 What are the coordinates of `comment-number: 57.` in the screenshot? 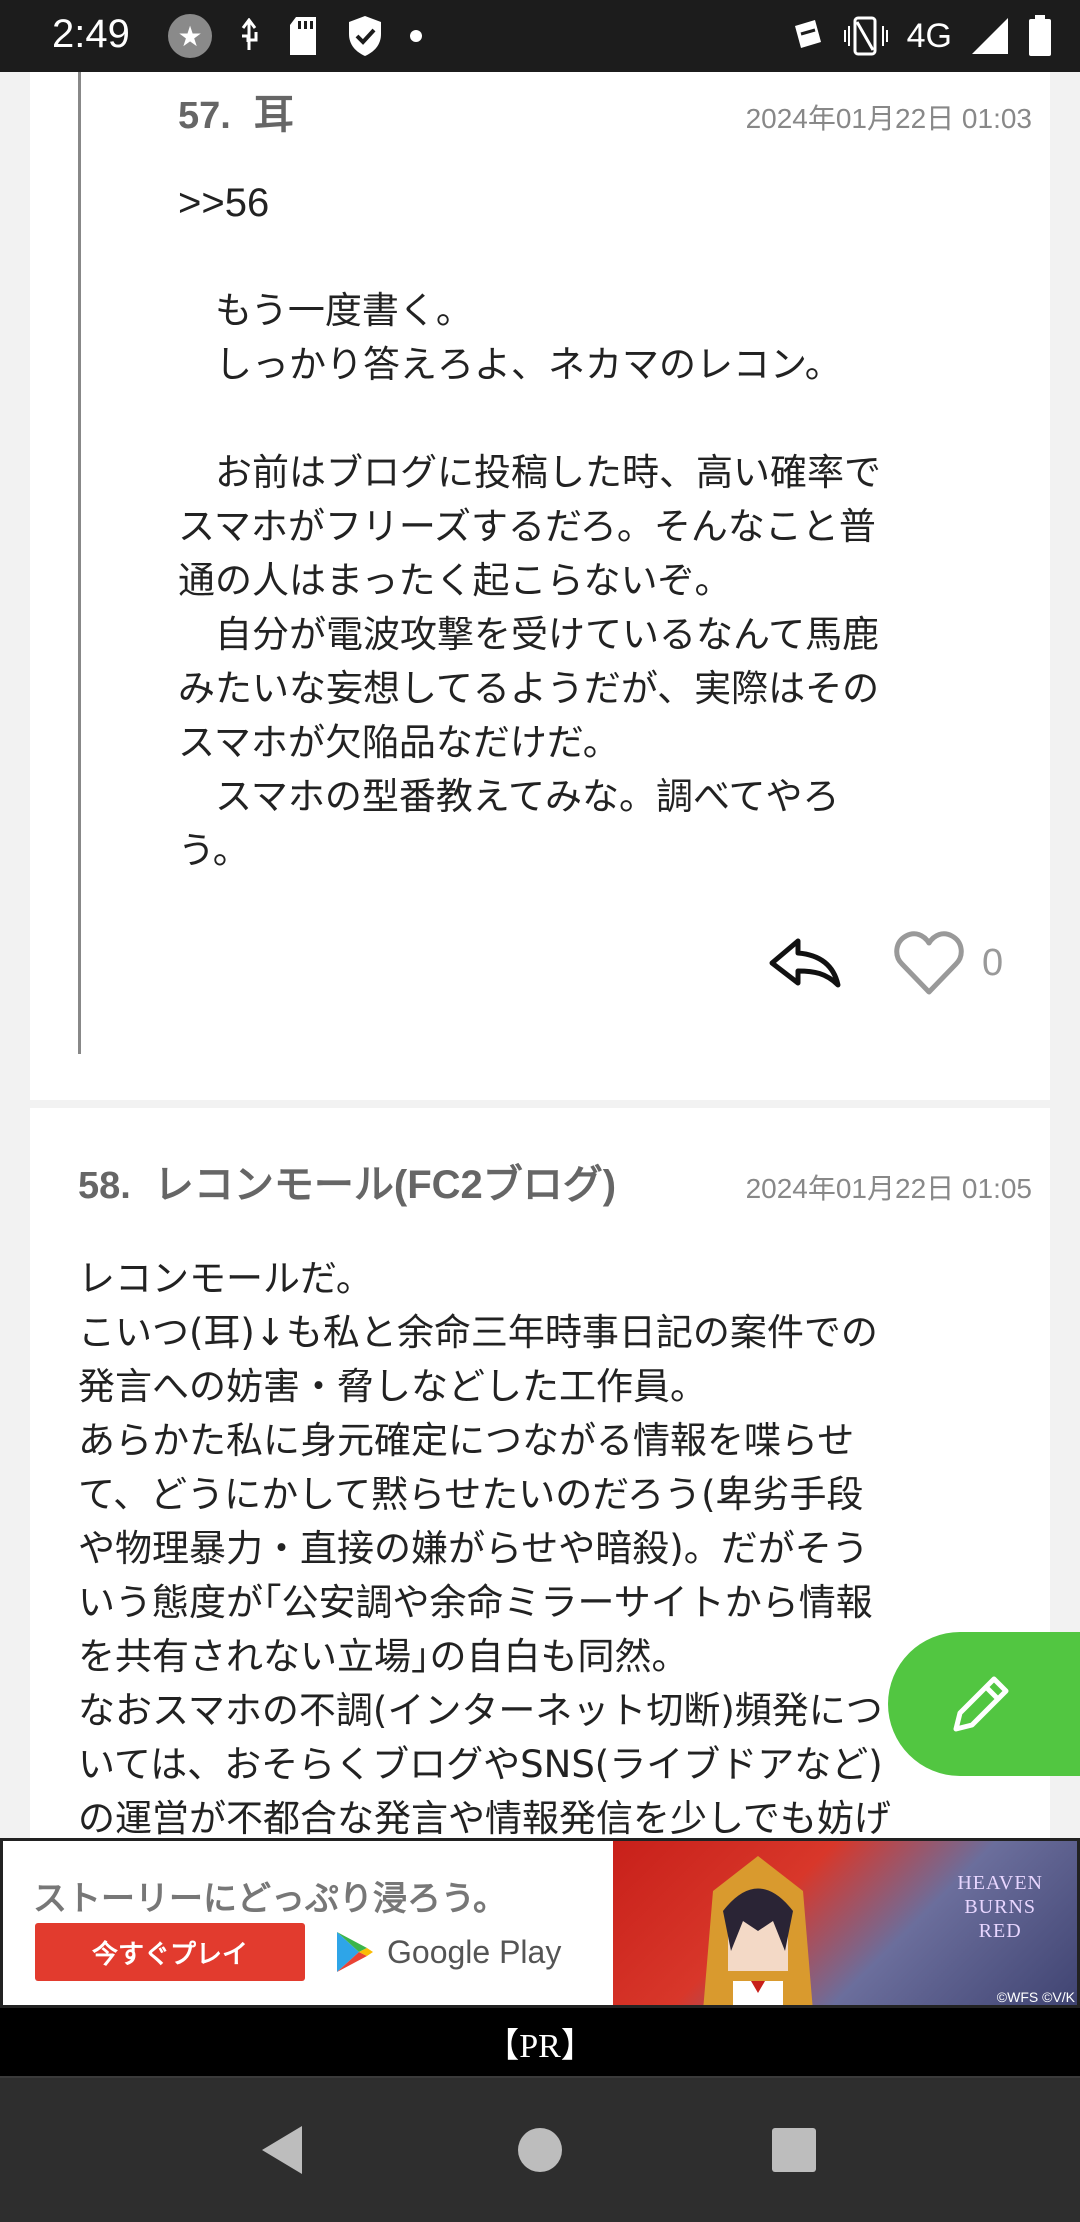 It's located at (204, 116).